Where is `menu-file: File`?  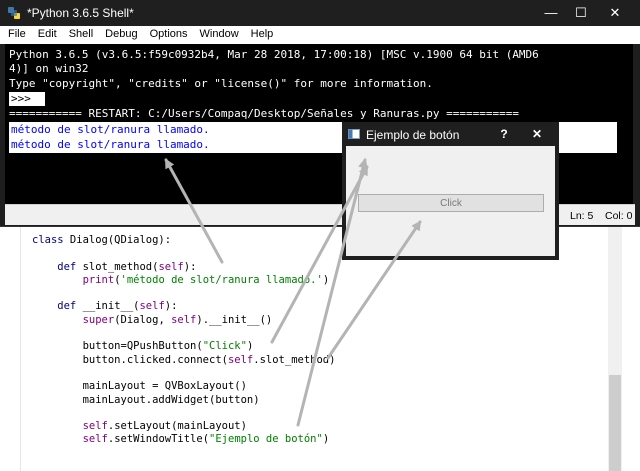 menu-file: File is located at coordinates (16, 33).